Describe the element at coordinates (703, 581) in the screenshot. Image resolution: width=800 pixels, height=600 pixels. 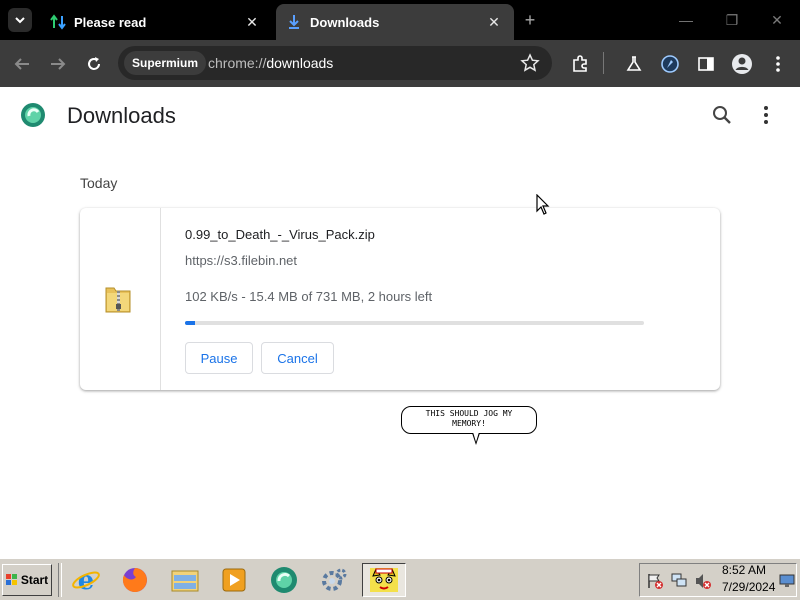
I see `volume-muted-icon` at that location.